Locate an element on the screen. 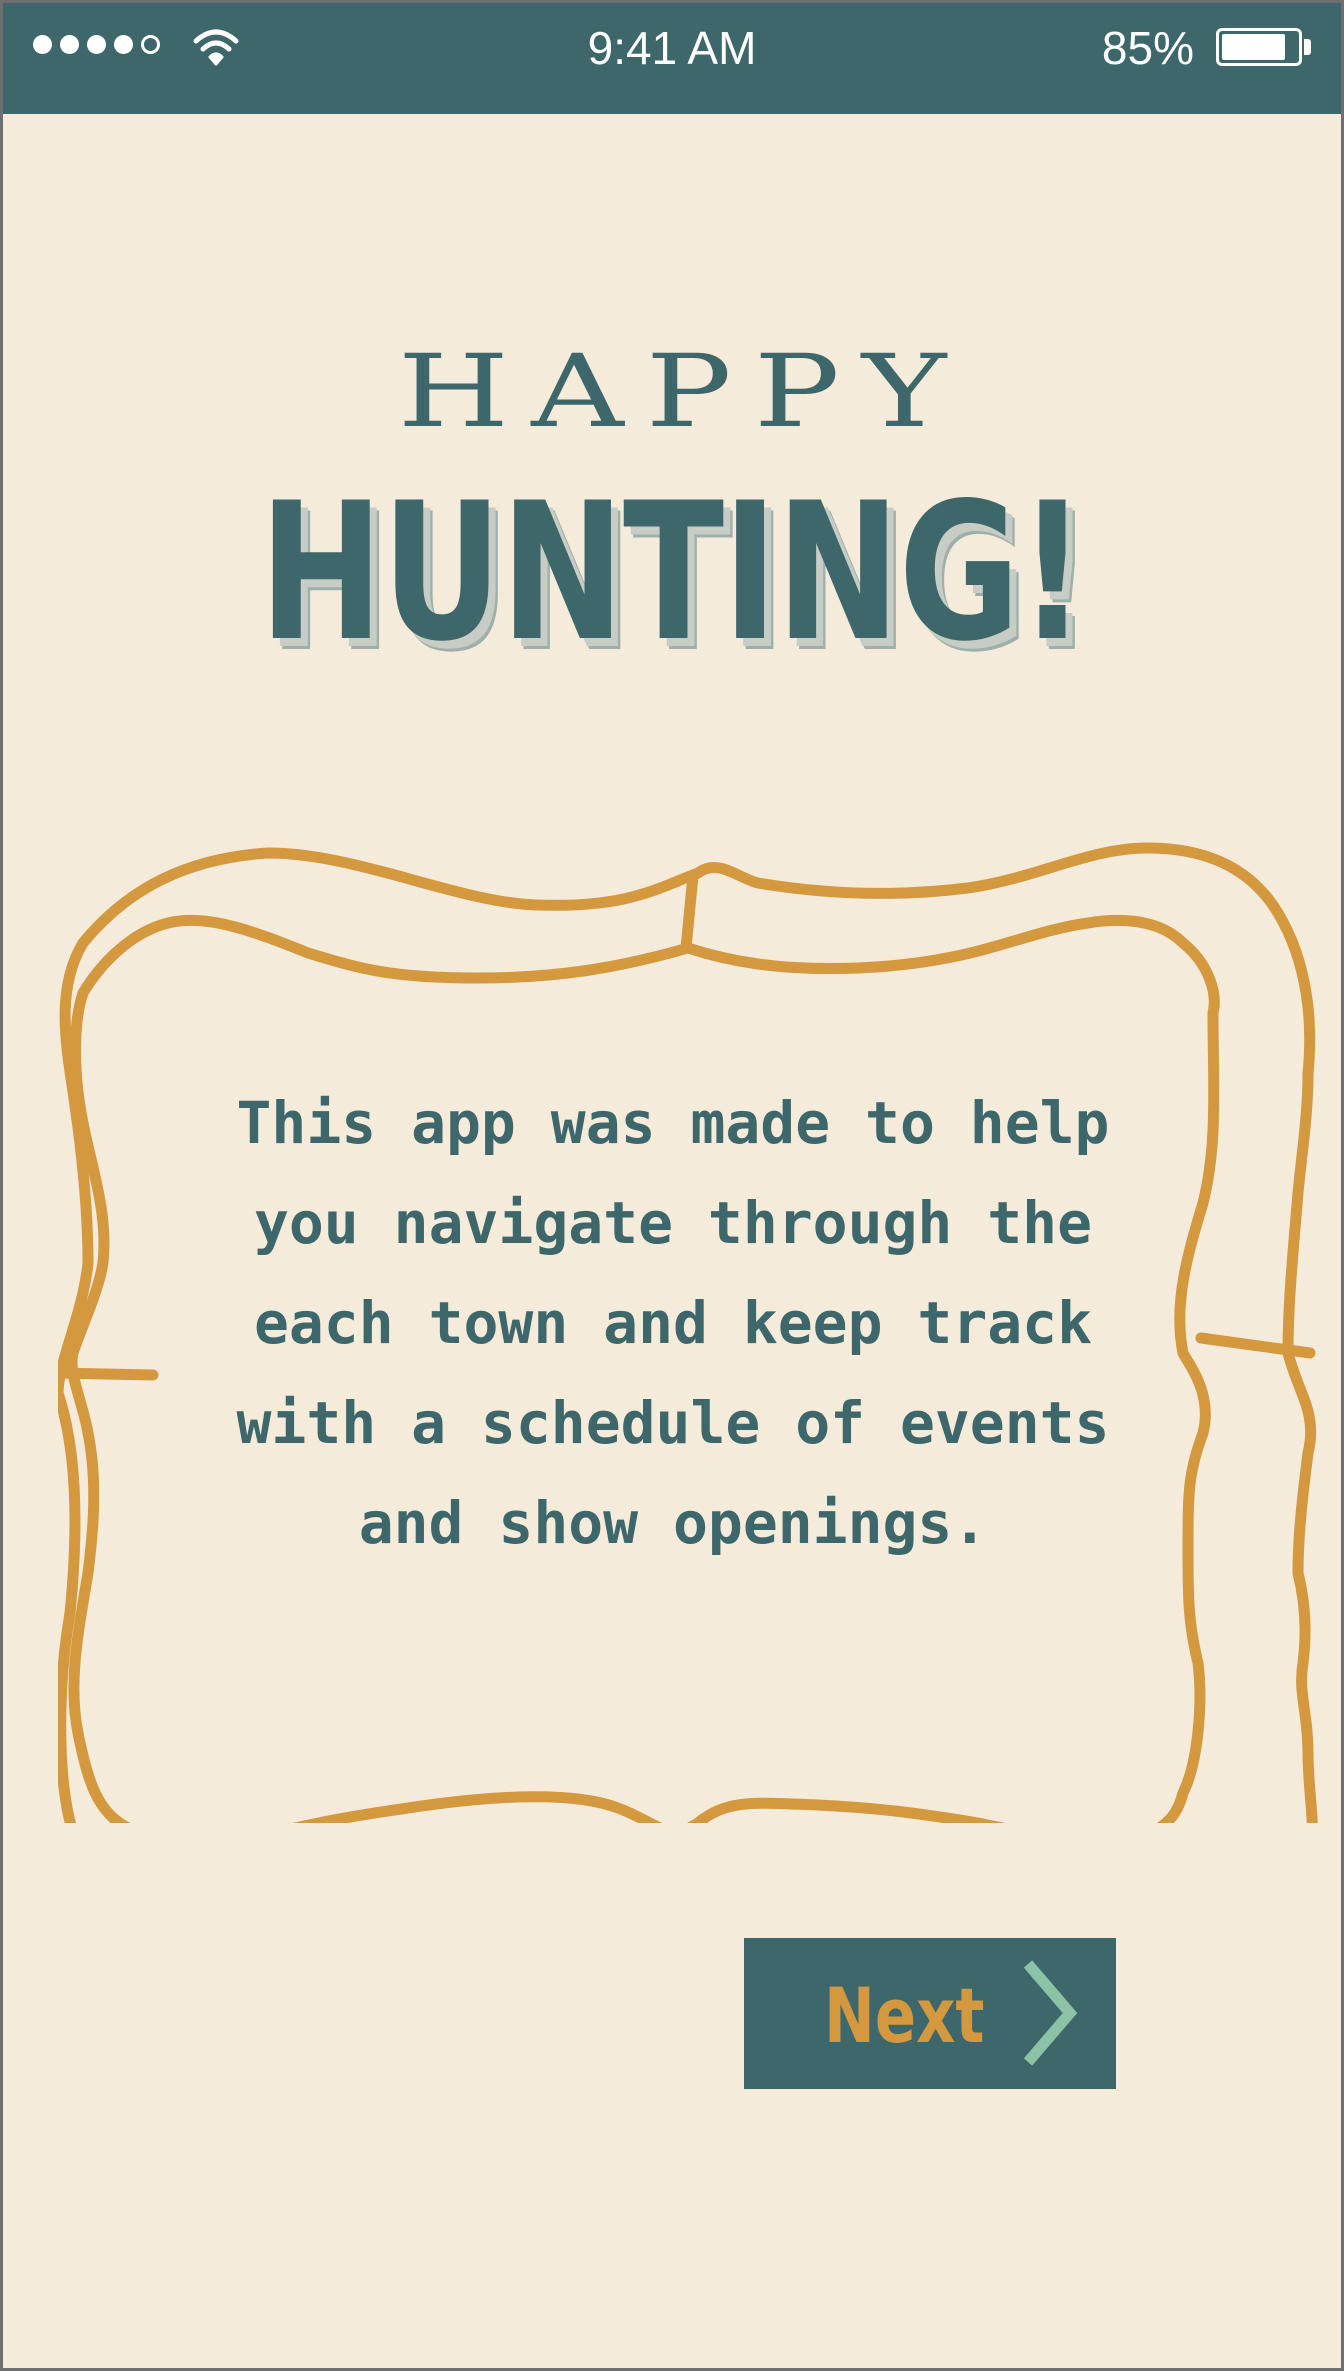 Image resolution: width=1344 pixels, height=2371 pixels. battery-level is located at coordinates (1253, 47).